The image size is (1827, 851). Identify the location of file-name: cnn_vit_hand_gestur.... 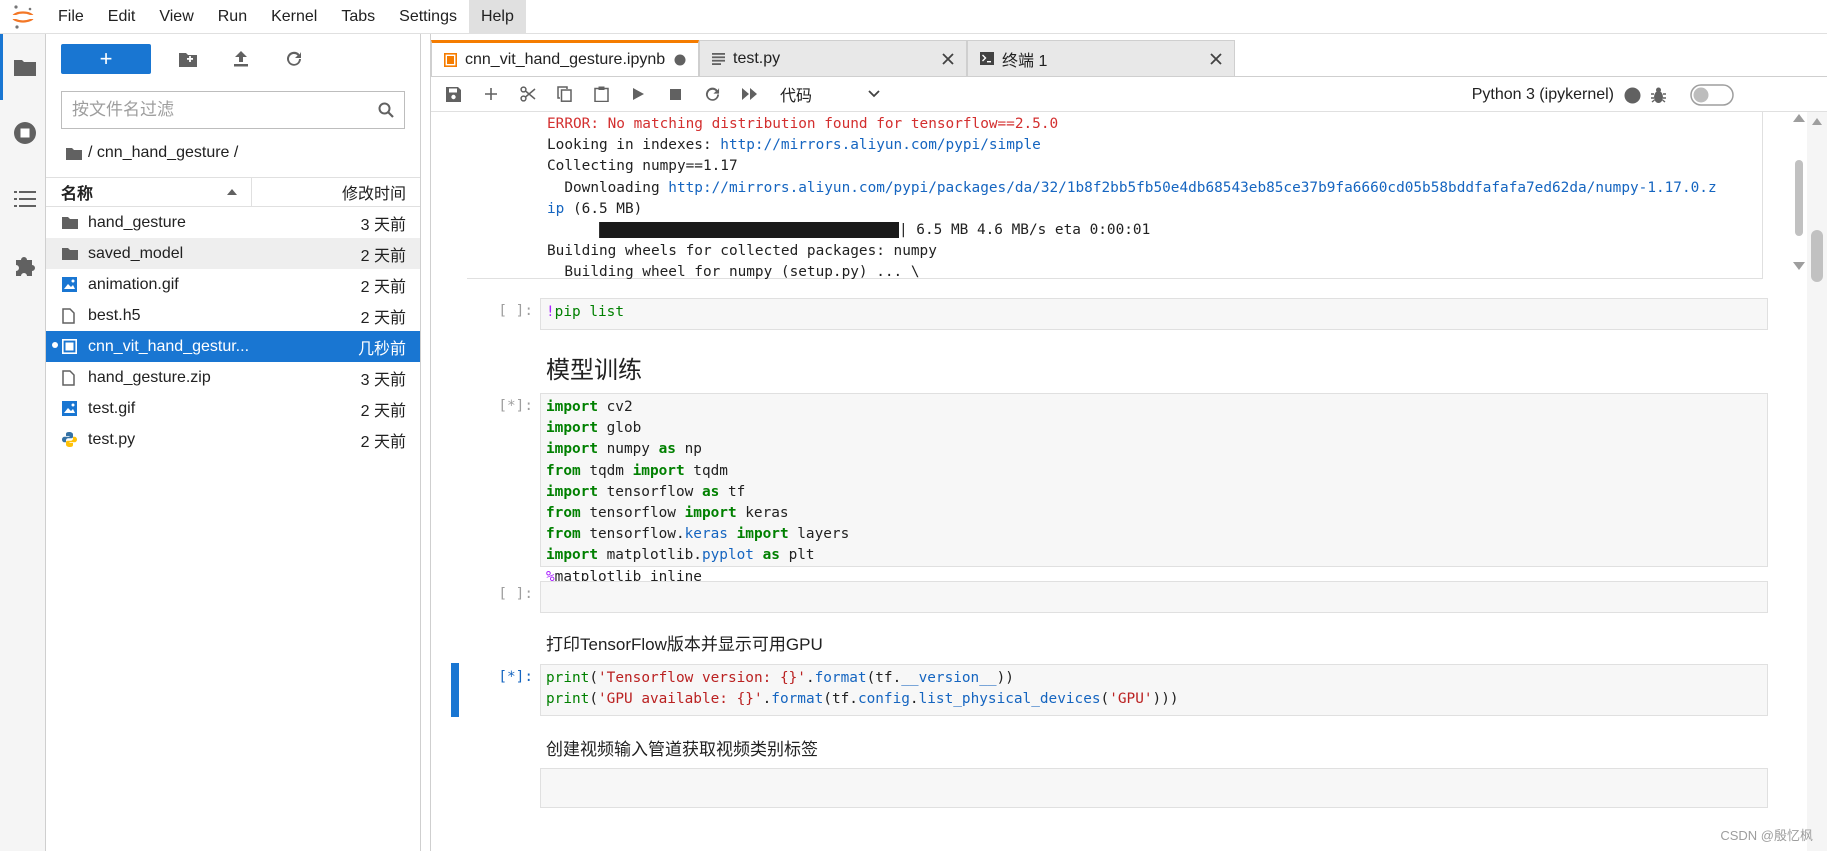
(169, 346).